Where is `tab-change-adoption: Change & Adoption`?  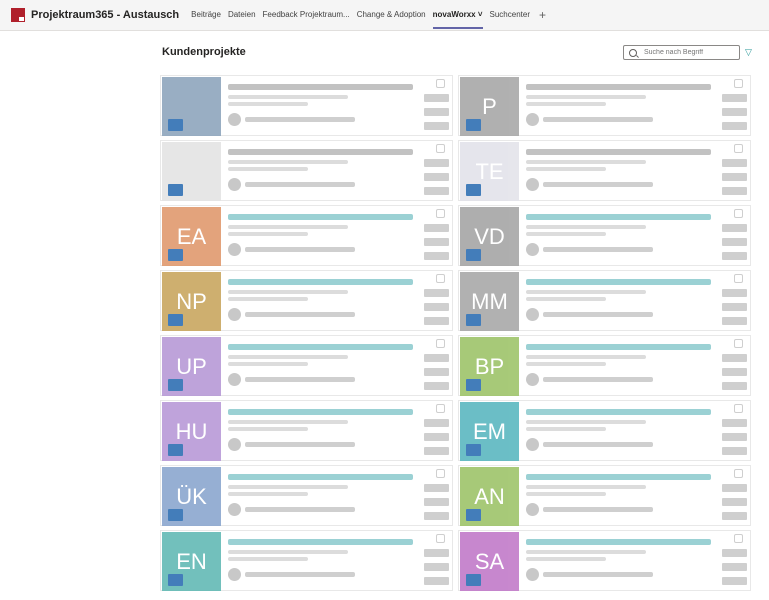
tab-change-adoption: Change & Adoption is located at coordinates (391, 15).